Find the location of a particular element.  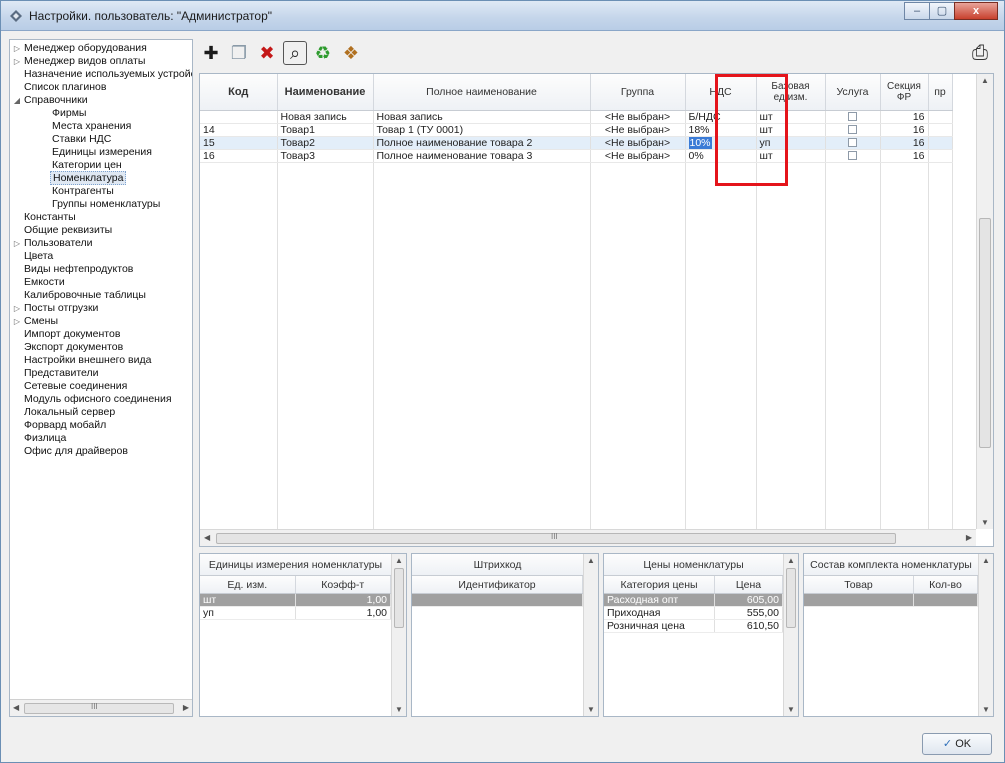

tree-item: Цвета is located at coordinates (101, 256).